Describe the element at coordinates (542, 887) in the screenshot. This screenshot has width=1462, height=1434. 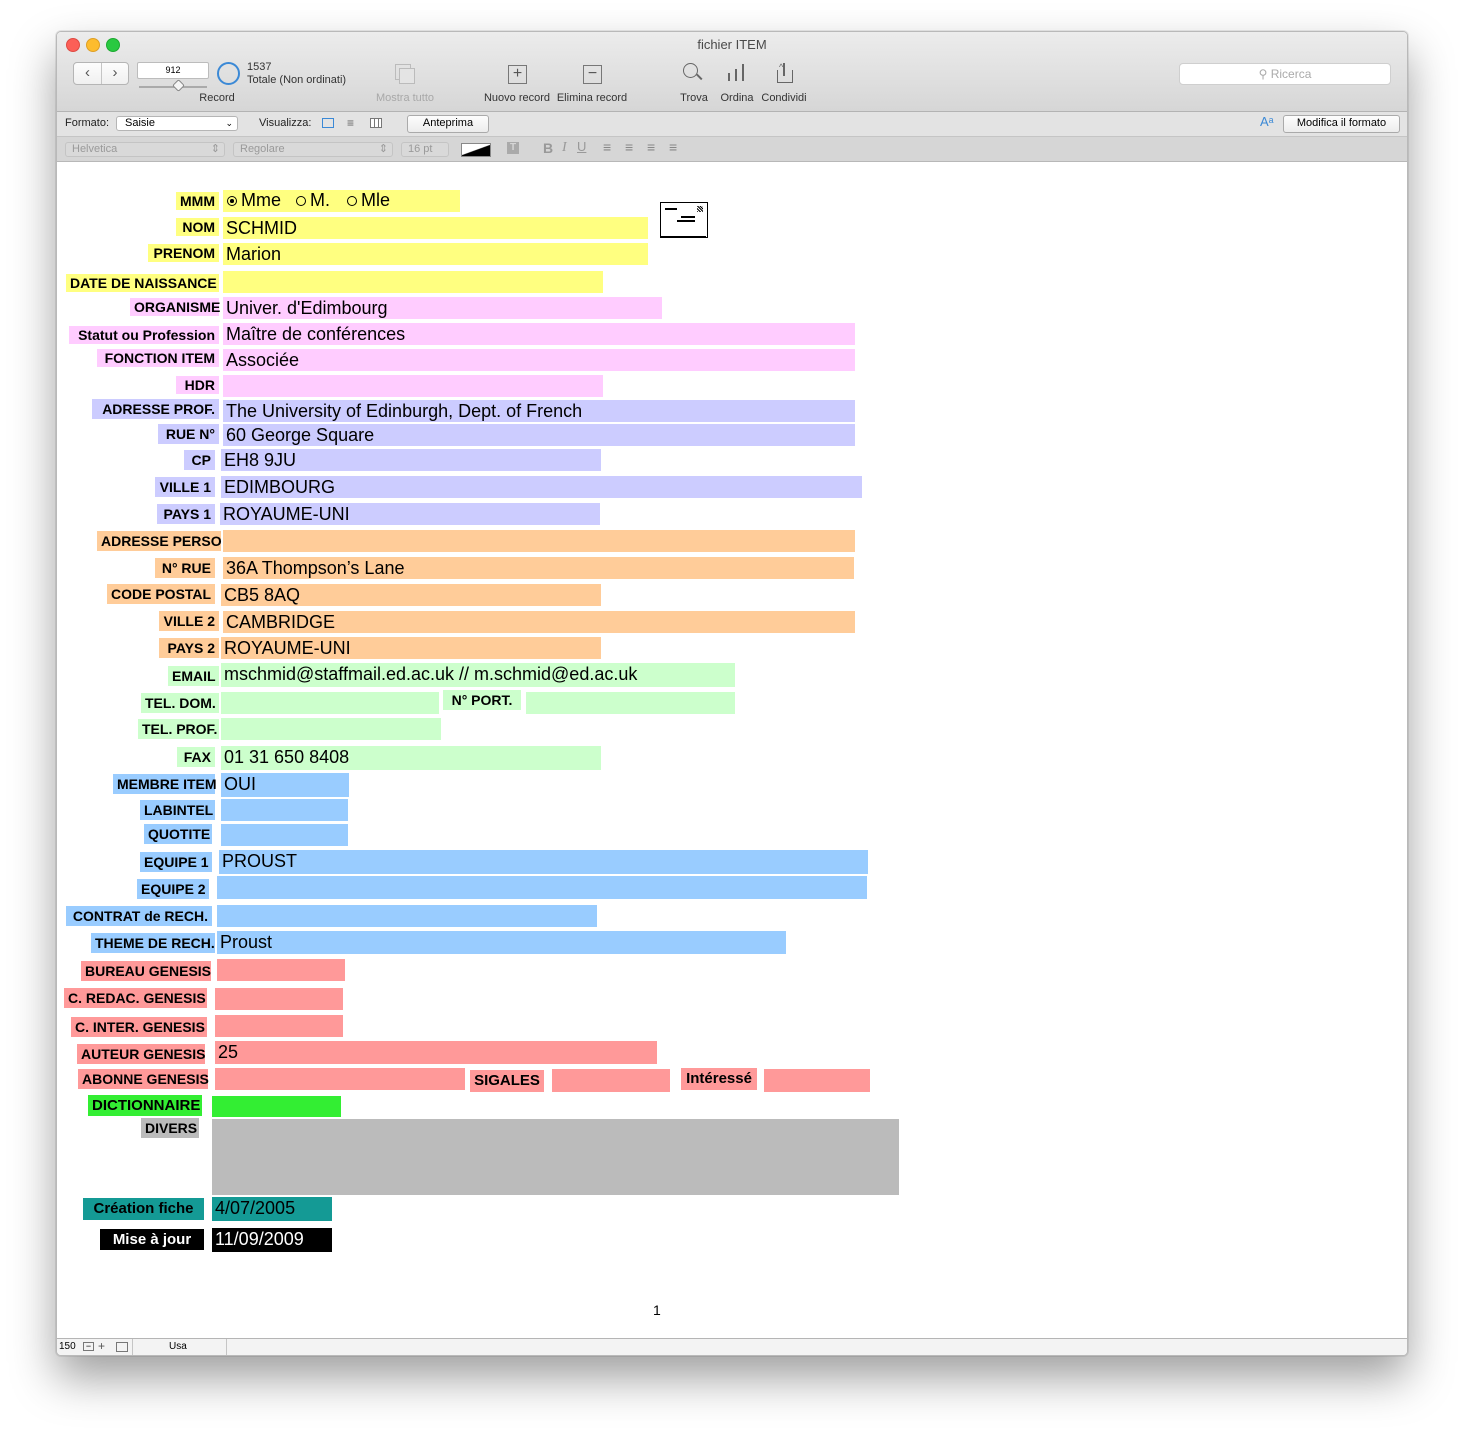
I see `field-equipe2` at that location.